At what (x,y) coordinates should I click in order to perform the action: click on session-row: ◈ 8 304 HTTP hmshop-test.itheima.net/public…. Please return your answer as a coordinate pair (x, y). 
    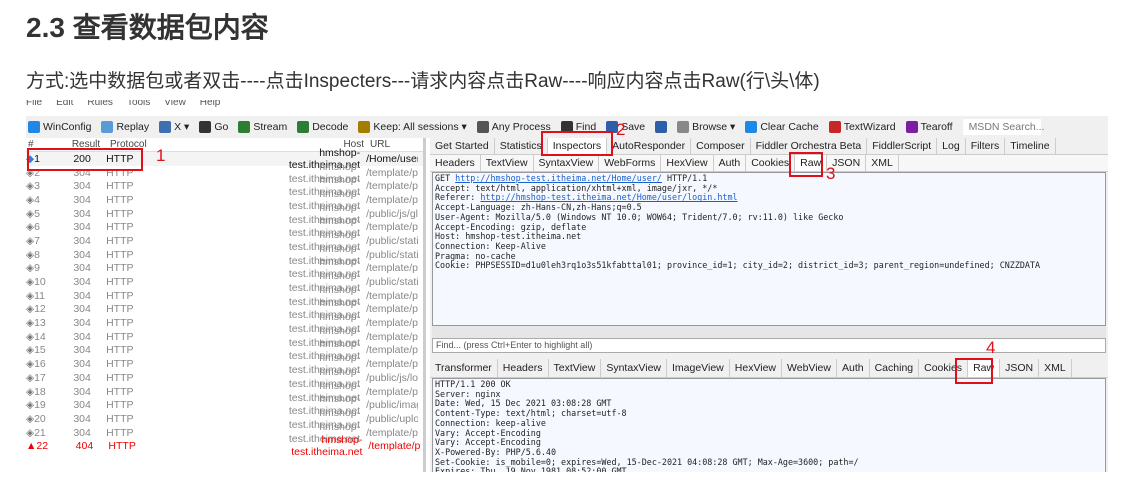
    Looking at the image, I should click on (224, 255).